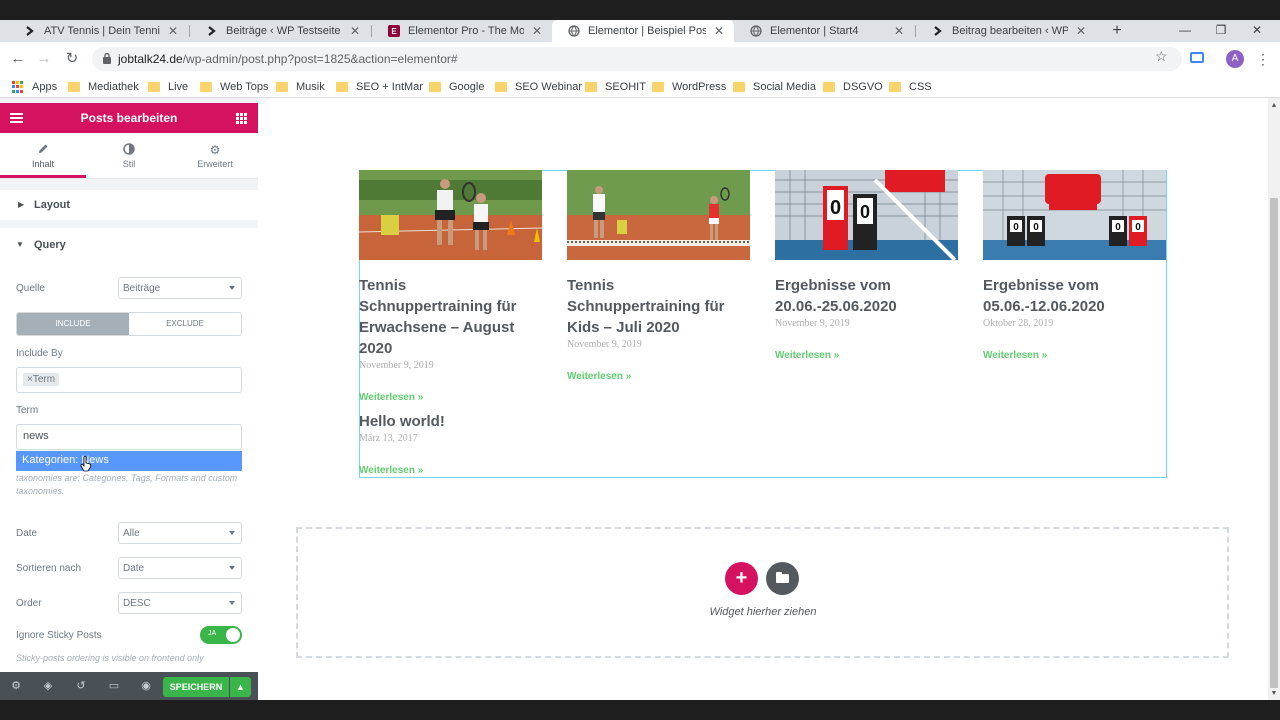  I want to click on bookmark-apps: Apps, so click(34, 87).